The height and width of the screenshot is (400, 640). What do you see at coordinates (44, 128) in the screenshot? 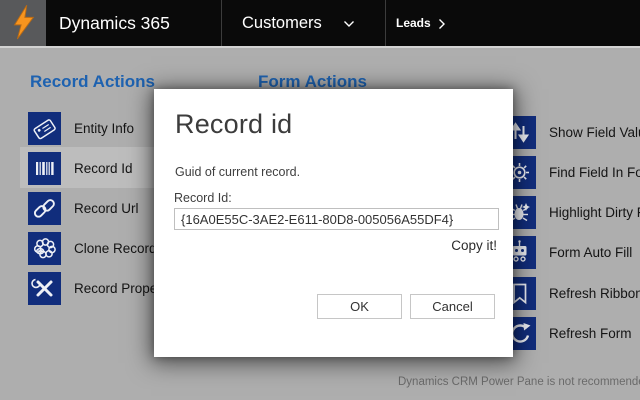
I see `tag-icon` at bounding box center [44, 128].